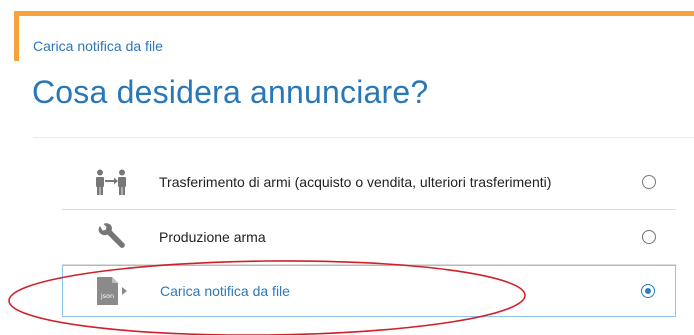 Image resolution: width=694 pixels, height=335 pixels. What do you see at coordinates (110, 237) in the screenshot?
I see `wrench-icon` at bounding box center [110, 237].